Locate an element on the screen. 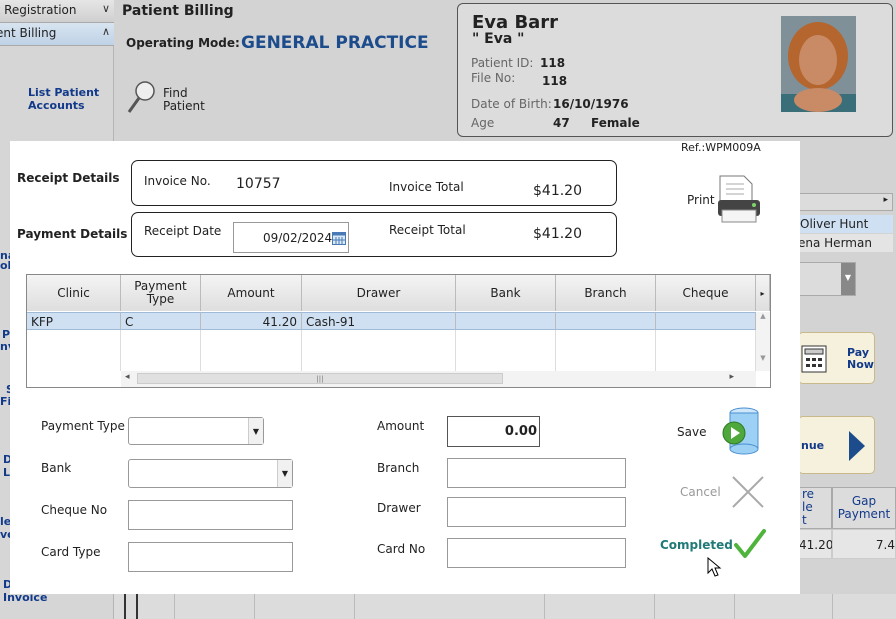 This screenshot has height=619, width=896. receipt-details-heading: Receipt Details is located at coordinates (68, 178).